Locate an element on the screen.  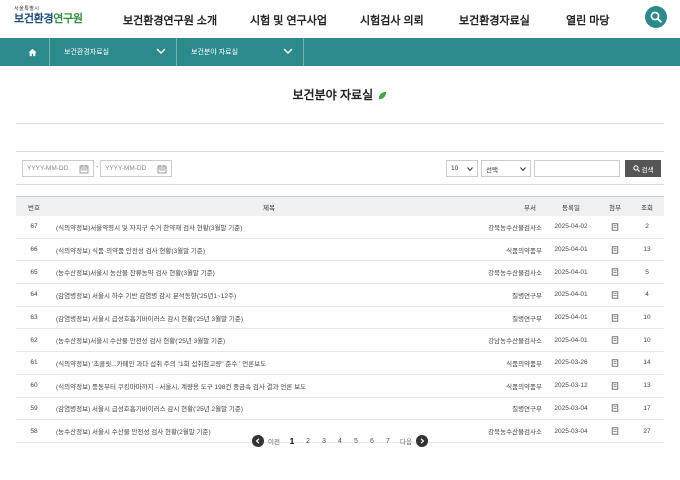
breadcrumb-level2-label: 보건분야 자료실 is located at coordinates (215, 52).